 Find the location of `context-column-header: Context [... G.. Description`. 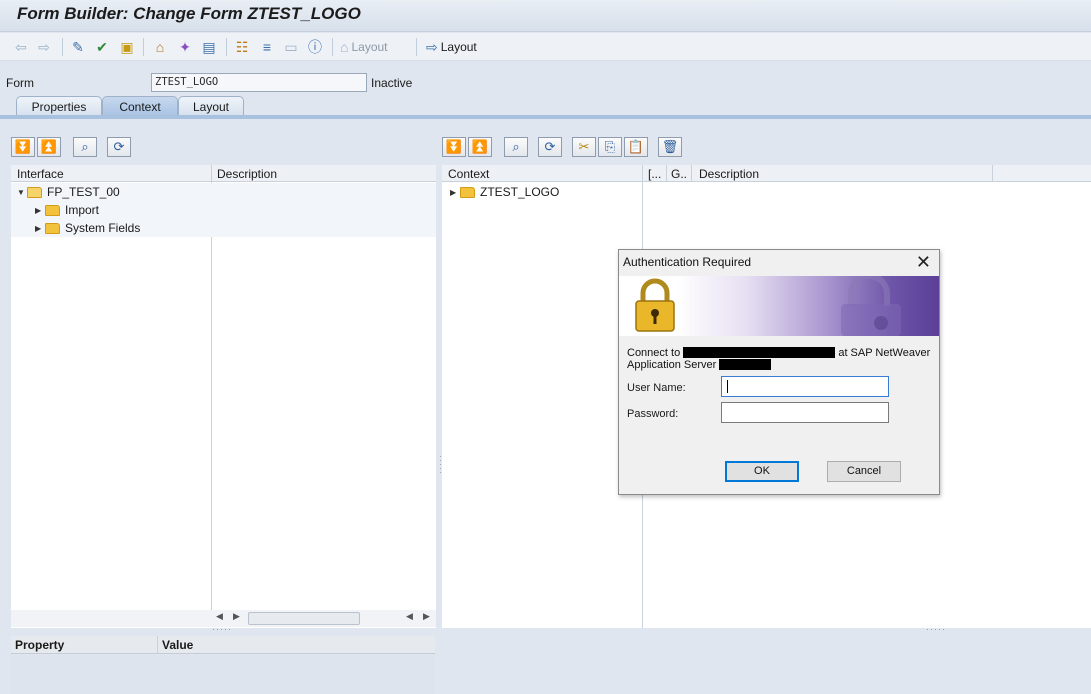

context-column-header: Context [... G.. Description is located at coordinates (766, 173).